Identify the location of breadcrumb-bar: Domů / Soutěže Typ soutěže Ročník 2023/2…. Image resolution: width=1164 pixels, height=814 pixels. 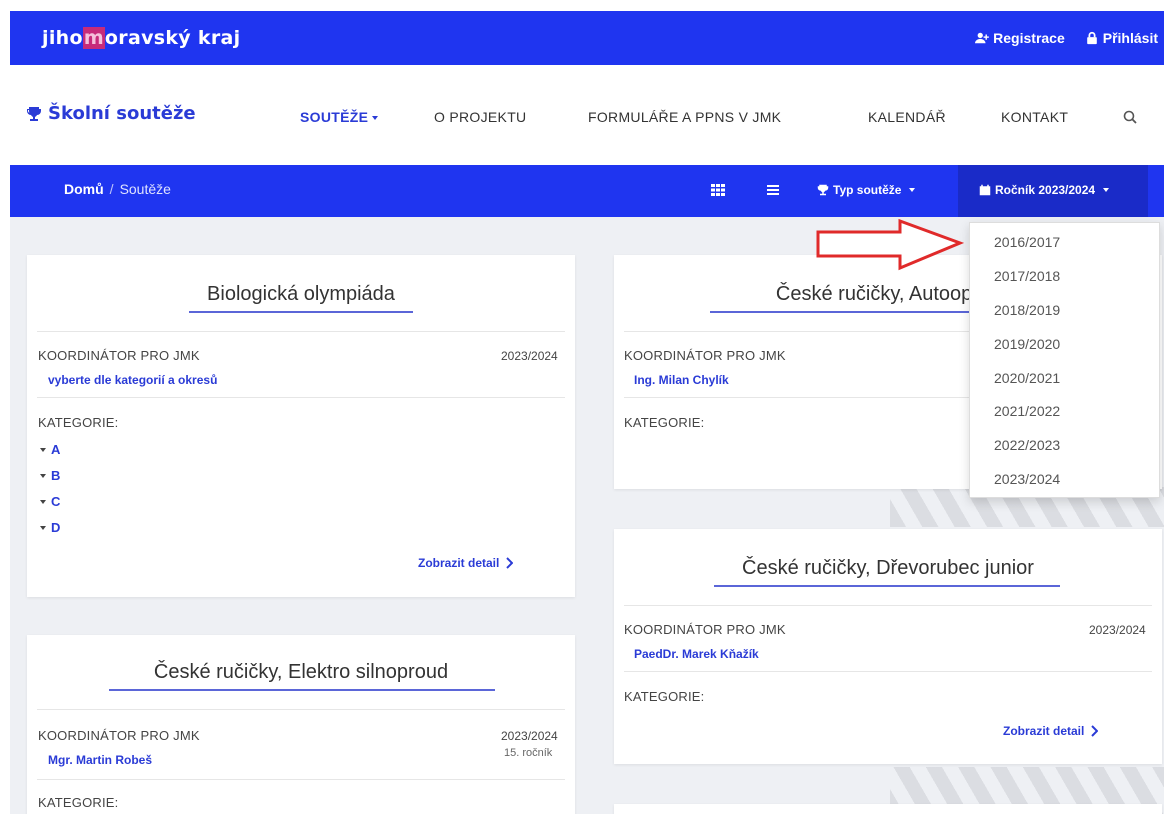
(587, 191).